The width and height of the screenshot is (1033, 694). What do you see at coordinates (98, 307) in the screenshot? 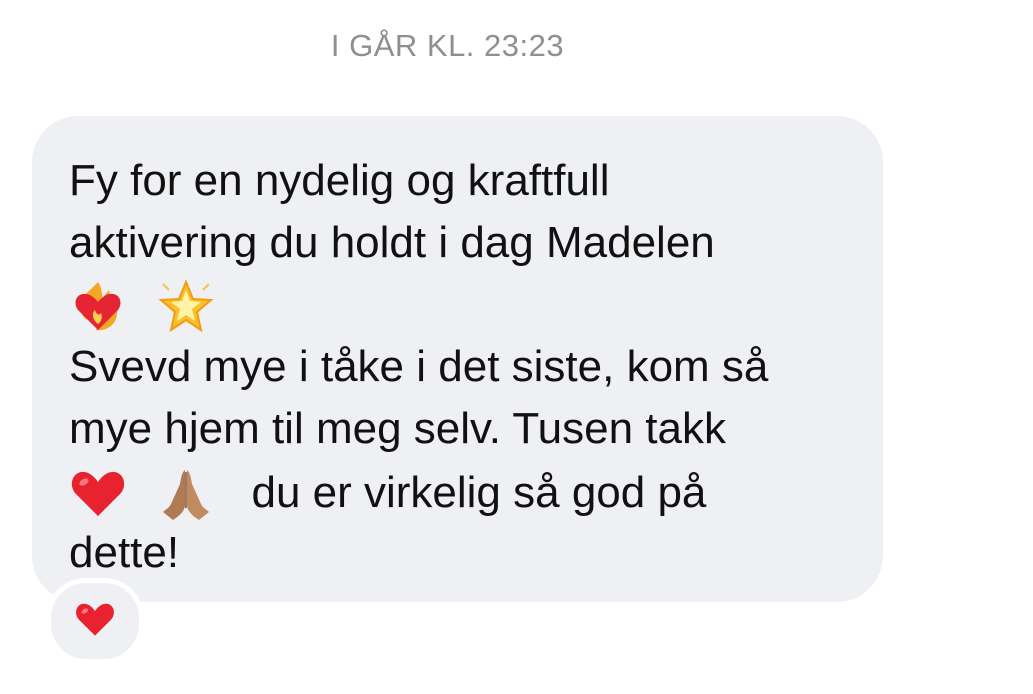
I see `heart-on-fire-icon` at bounding box center [98, 307].